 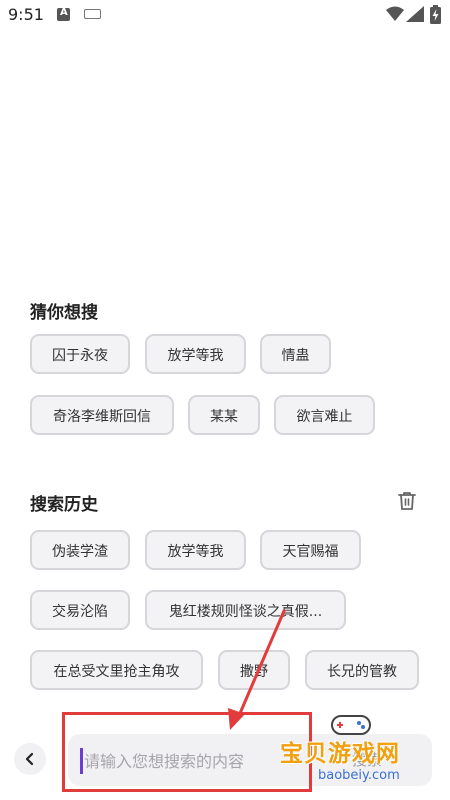 What do you see at coordinates (407, 501) in the screenshot?
I see `trash-icon` at bounding box center [407, 501].